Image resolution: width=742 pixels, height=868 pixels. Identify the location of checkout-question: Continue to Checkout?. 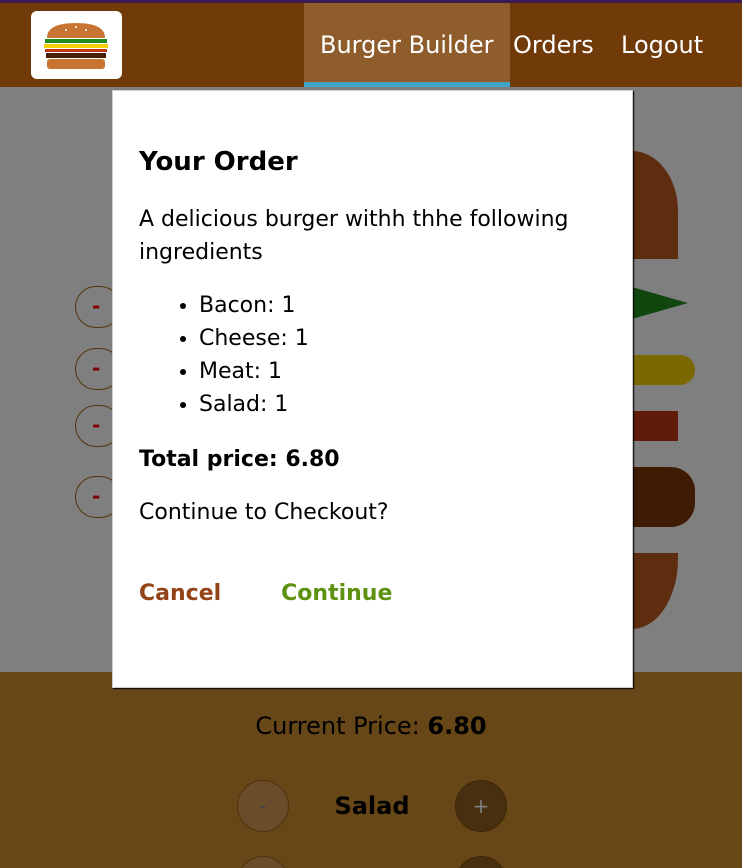
(264, 512).